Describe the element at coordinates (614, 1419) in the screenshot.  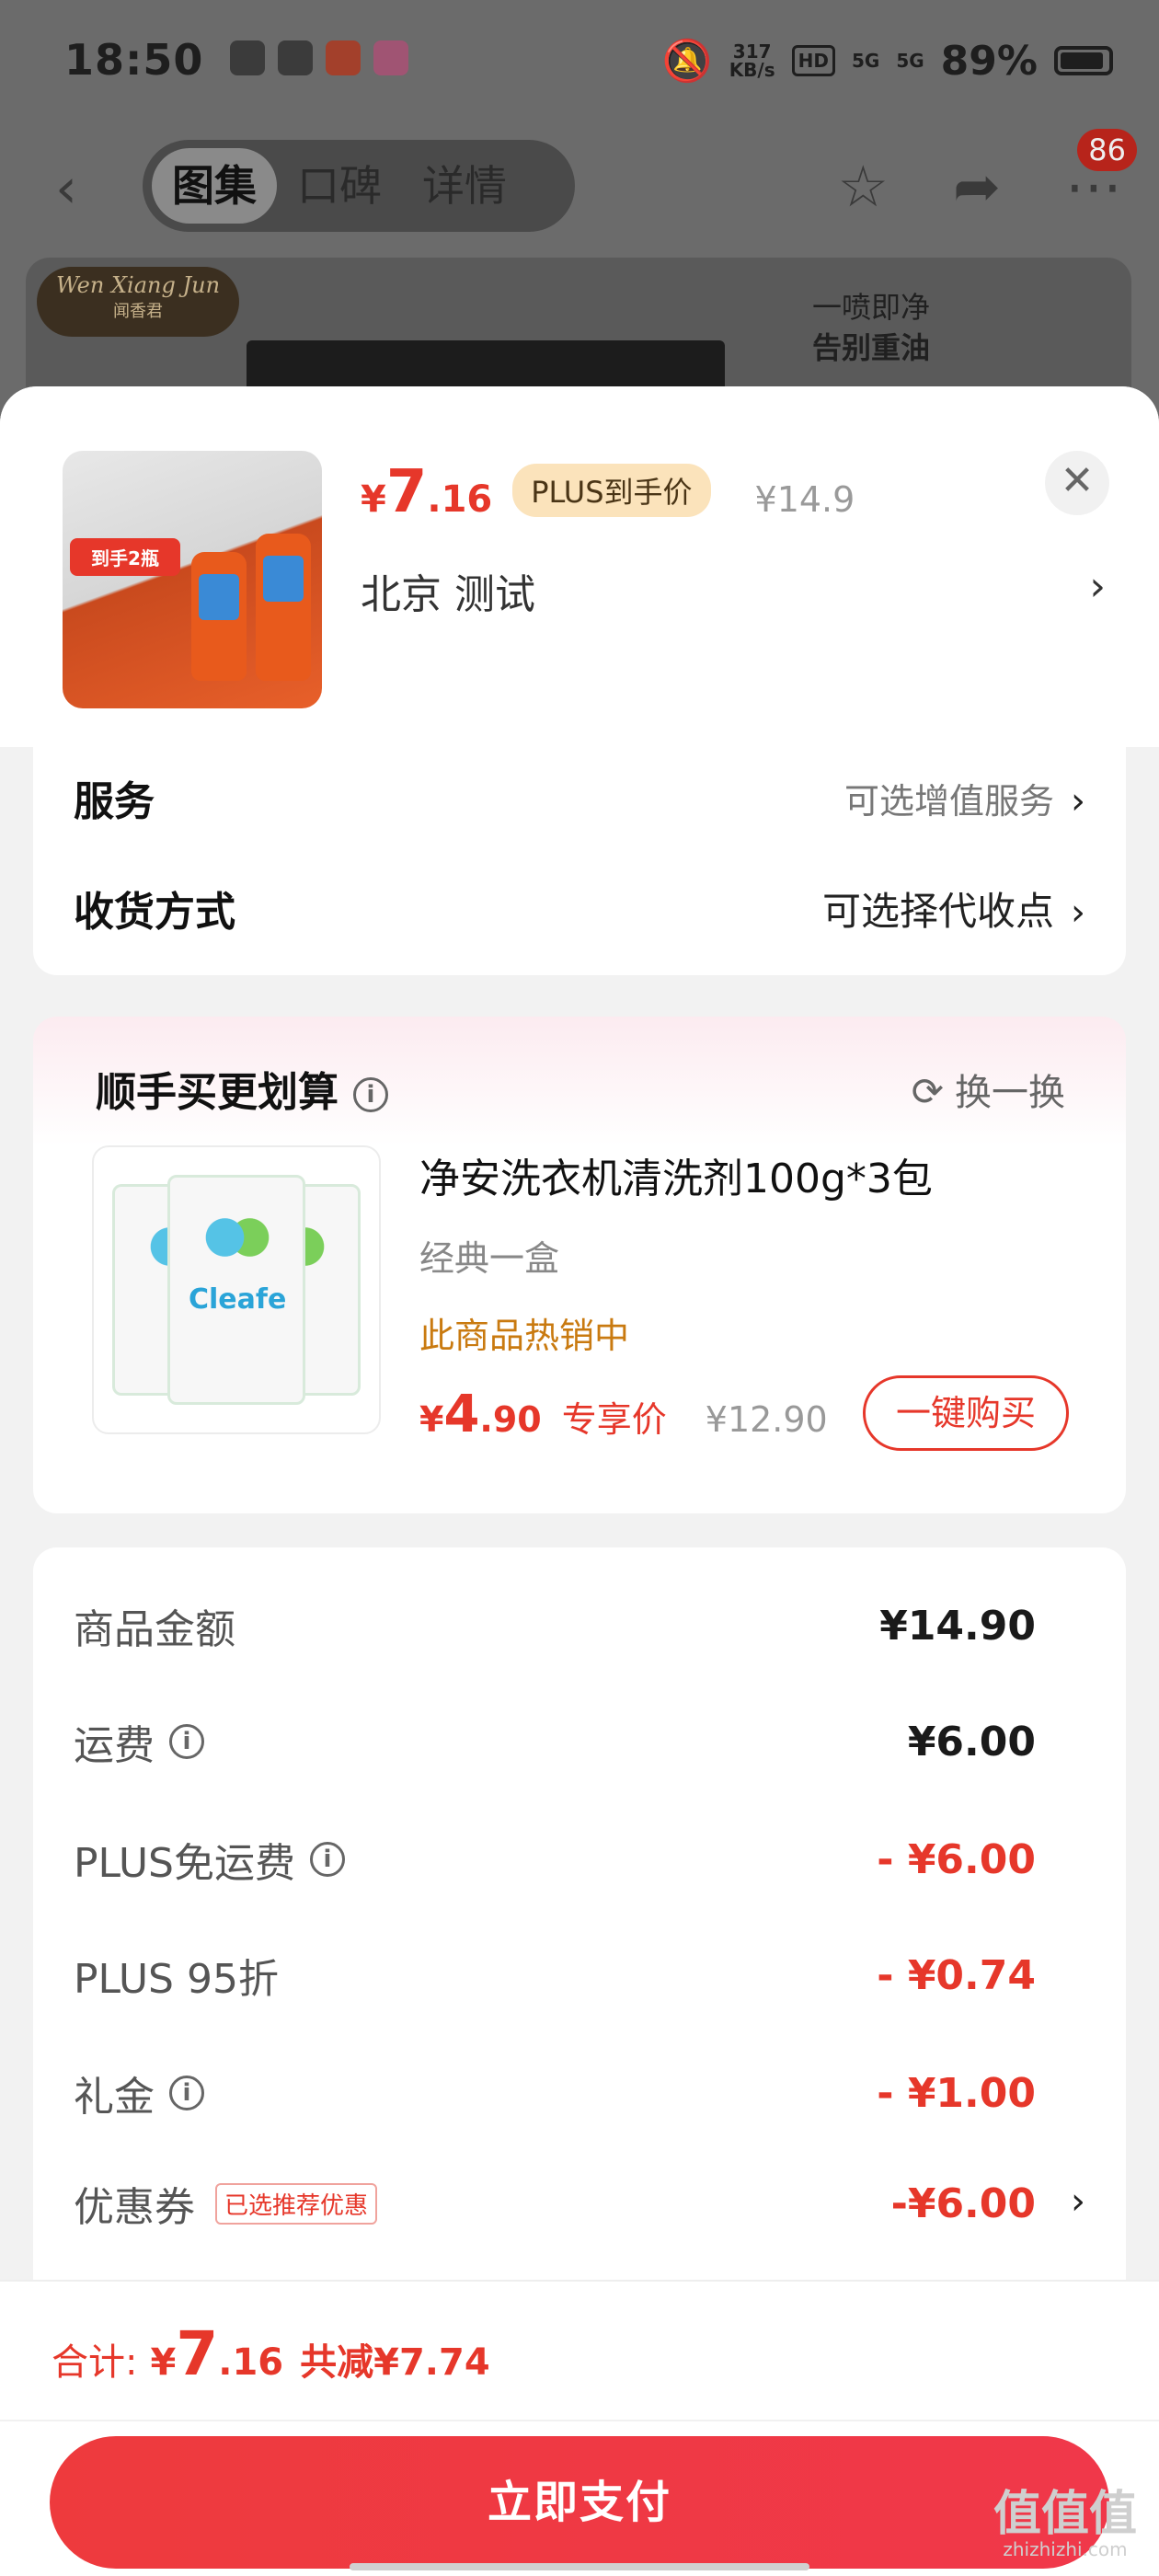
I see `exclusive-price-tag: 专享价` at that location.